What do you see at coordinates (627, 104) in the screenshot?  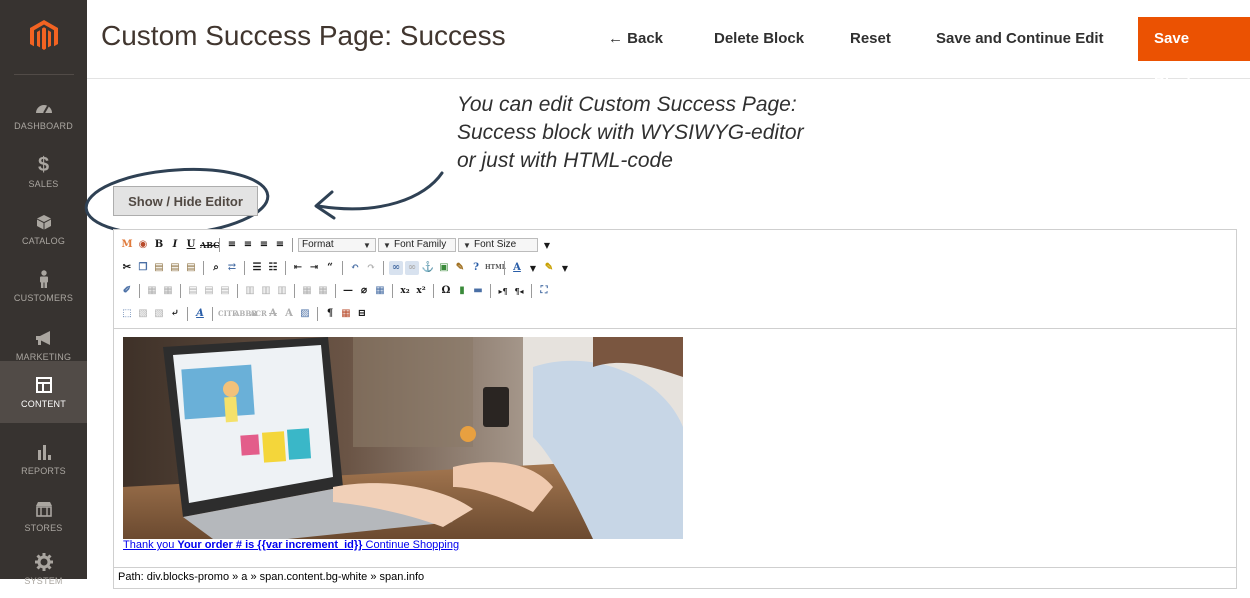 I see `annotation-line: You can edit Custom Success Page:` at bounding box center [627, 104].